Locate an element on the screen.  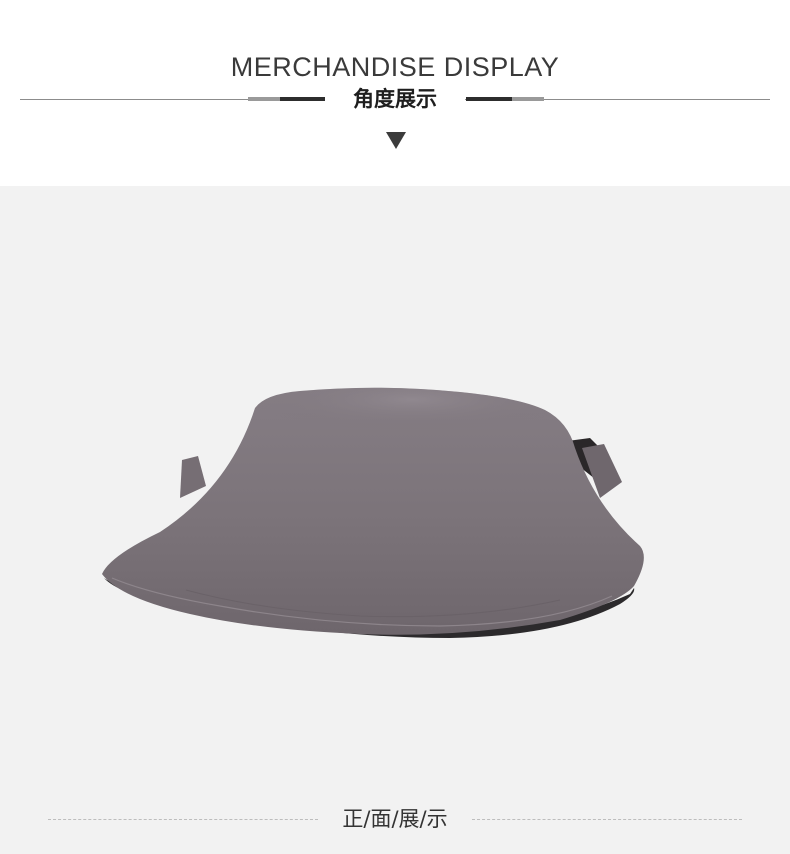
view-label: 正/面/展/示 is located at coordinates (395, 819).